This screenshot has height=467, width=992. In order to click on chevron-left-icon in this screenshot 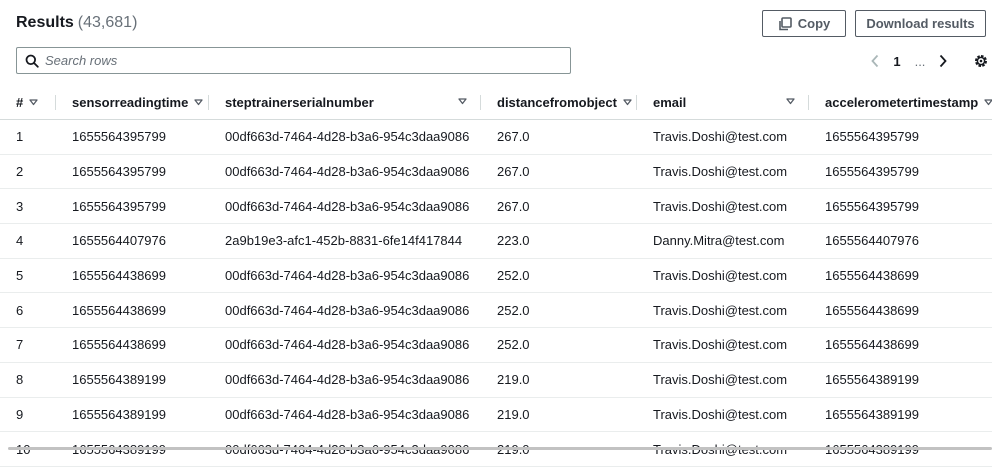, I will do `click(875, 61)`.